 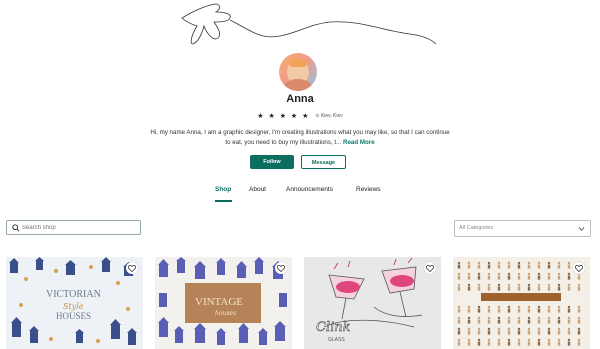 What do you see at coordinates (283, 116) in the screenshot?
I see `rating-stars: ★ ★ ★ ★ ★` at bounding box center [283, 116].